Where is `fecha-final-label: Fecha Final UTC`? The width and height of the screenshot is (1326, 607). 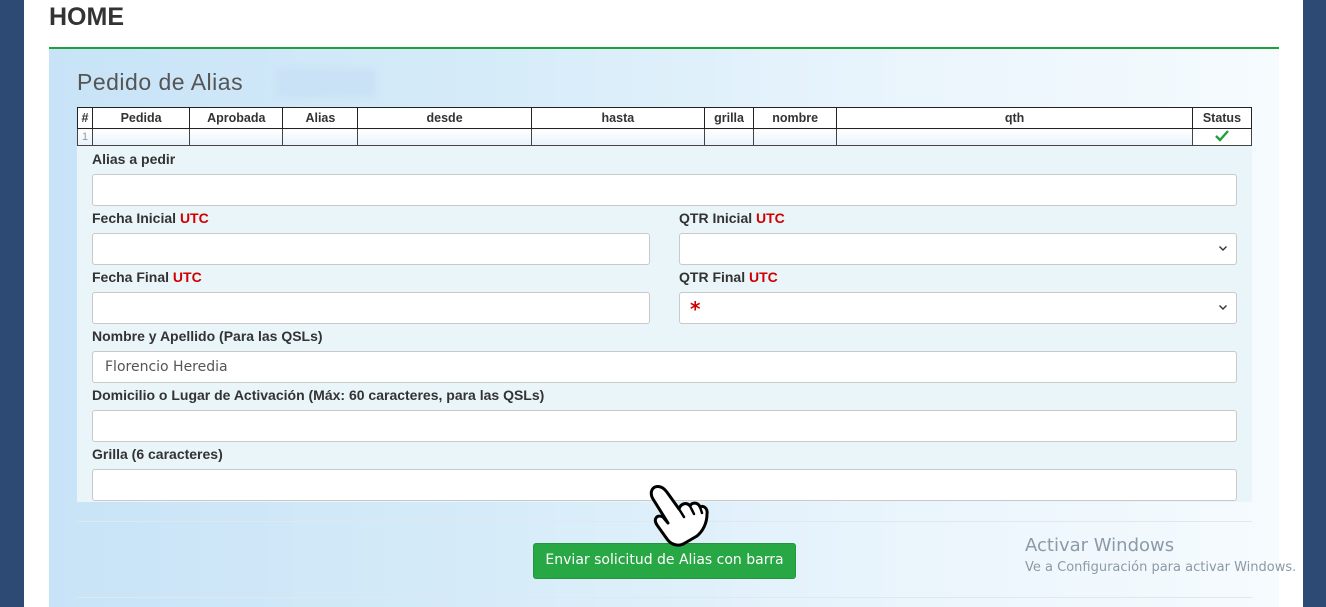 fecha-final-label: Fecha Final UTC is located at coordinates (147, 277).